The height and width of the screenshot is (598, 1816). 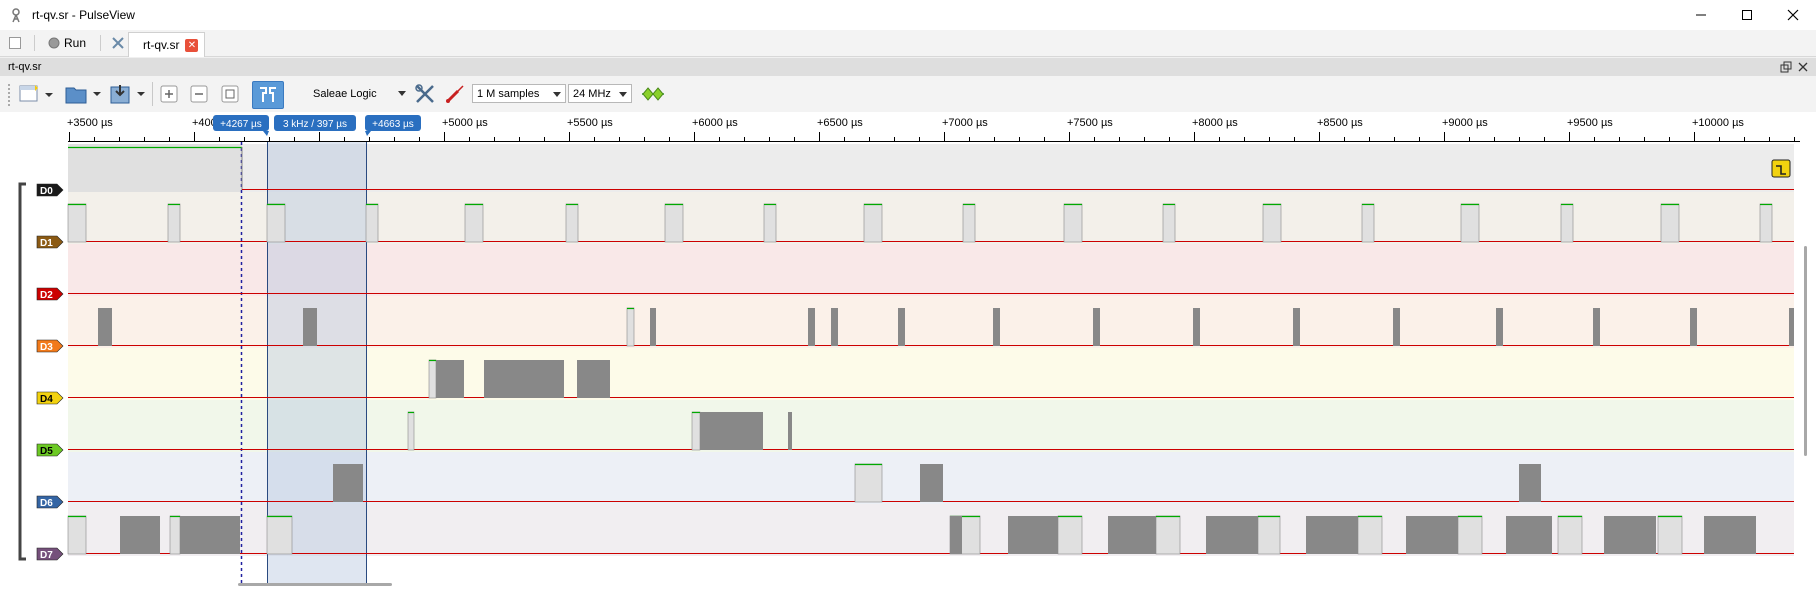 I want to click on main-toolbar: Saleae Logic 1 M samples 24 MHz, so click(x=908, y=94).